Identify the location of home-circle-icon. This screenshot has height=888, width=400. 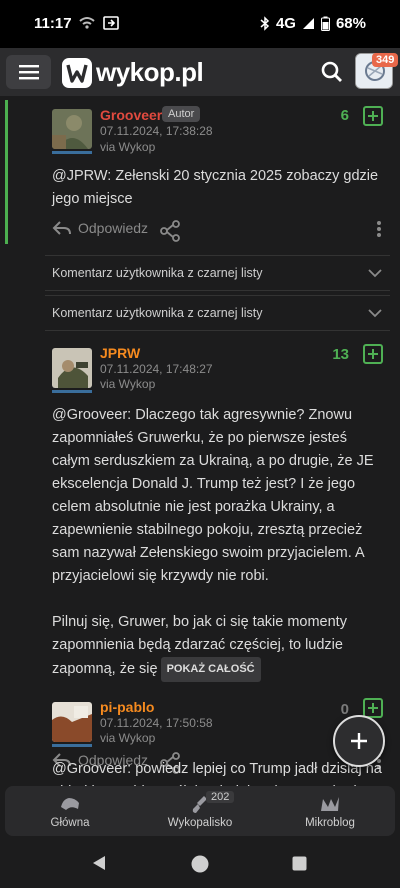
(200, 864).